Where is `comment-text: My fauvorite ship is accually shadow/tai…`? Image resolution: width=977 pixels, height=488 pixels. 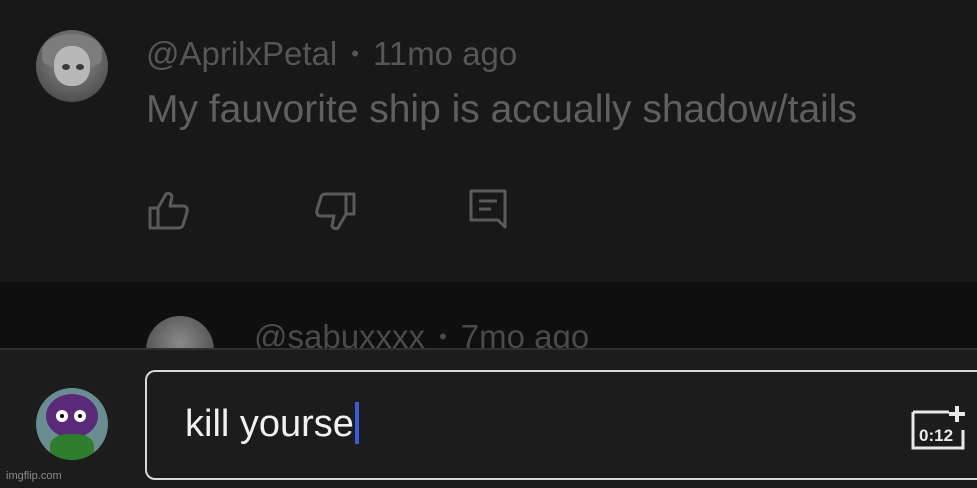
comment-text: My fauvorite ship is accually shadow/tai… is located at coordinates (501, 109).